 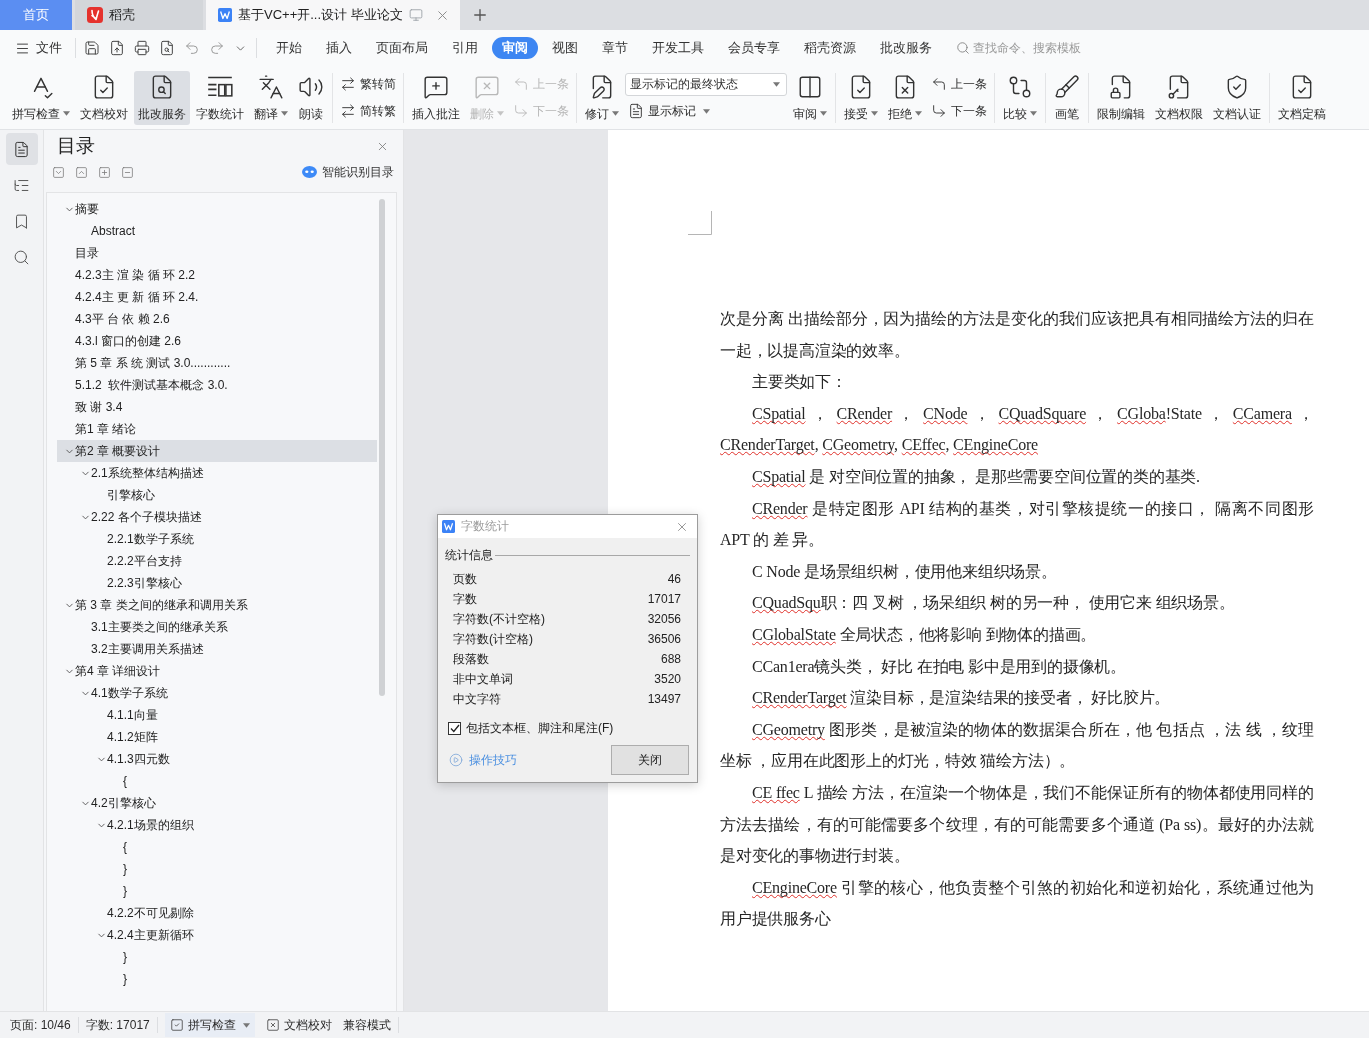 What do you see at coordinates (678, 48) in the screenshot?
I see `menu-tab: 开发工具` at bounding box center [678, 48].